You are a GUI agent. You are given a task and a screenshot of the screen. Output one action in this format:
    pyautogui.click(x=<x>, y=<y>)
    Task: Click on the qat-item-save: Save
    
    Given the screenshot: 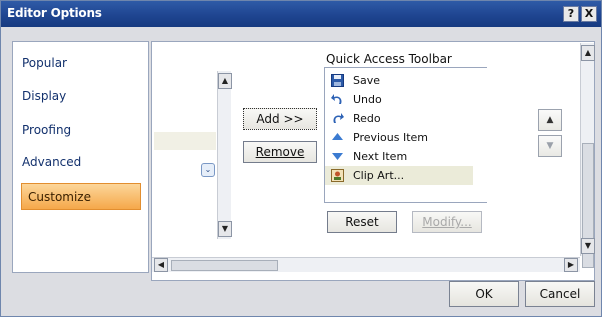 What is the action you would take?
    pyautogui.click(x=405, y=80)
    